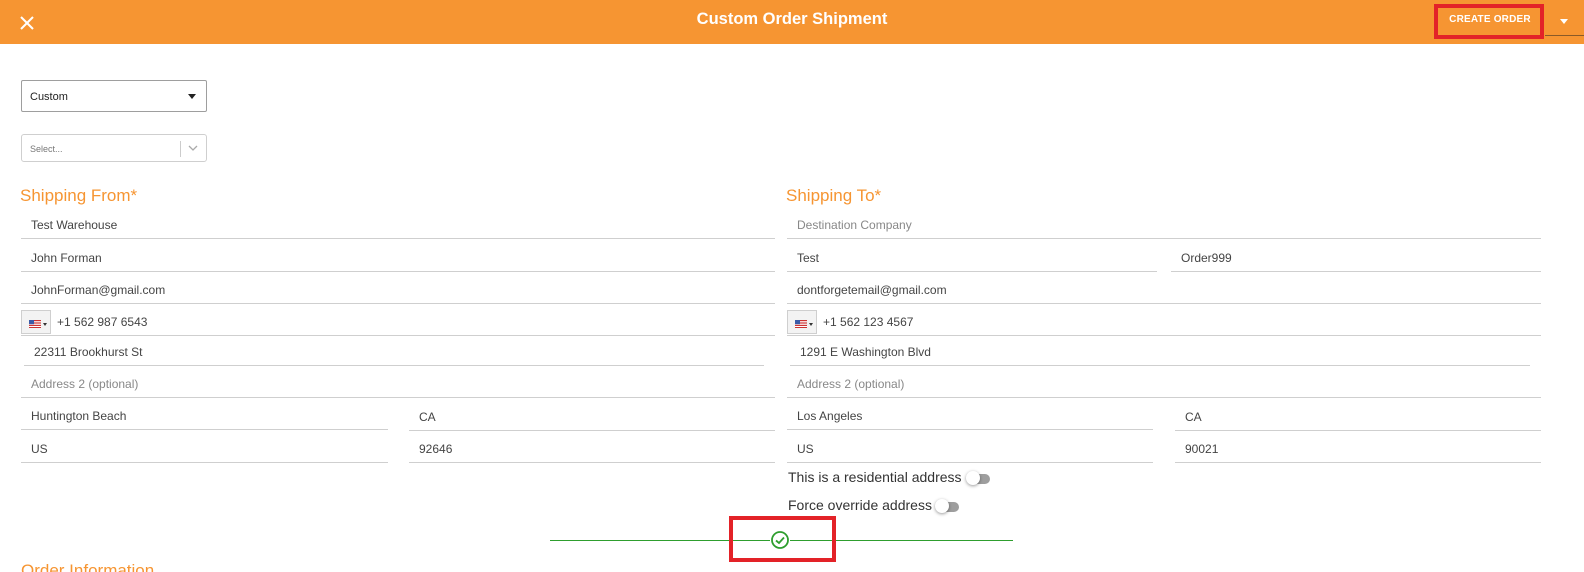  I want to click on shipping-from-heading: Shipping From*, so click(79, 195).